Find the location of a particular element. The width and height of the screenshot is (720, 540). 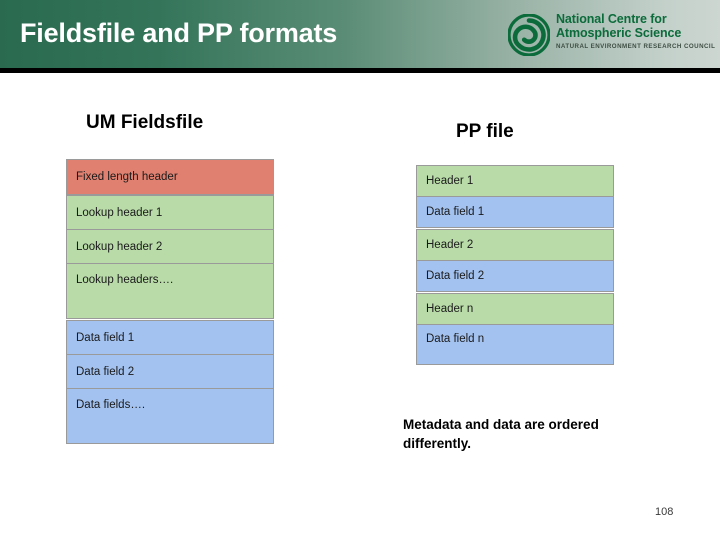

pp-record-group: Header 1 Data field 1 is located at coordinates (515, 196).